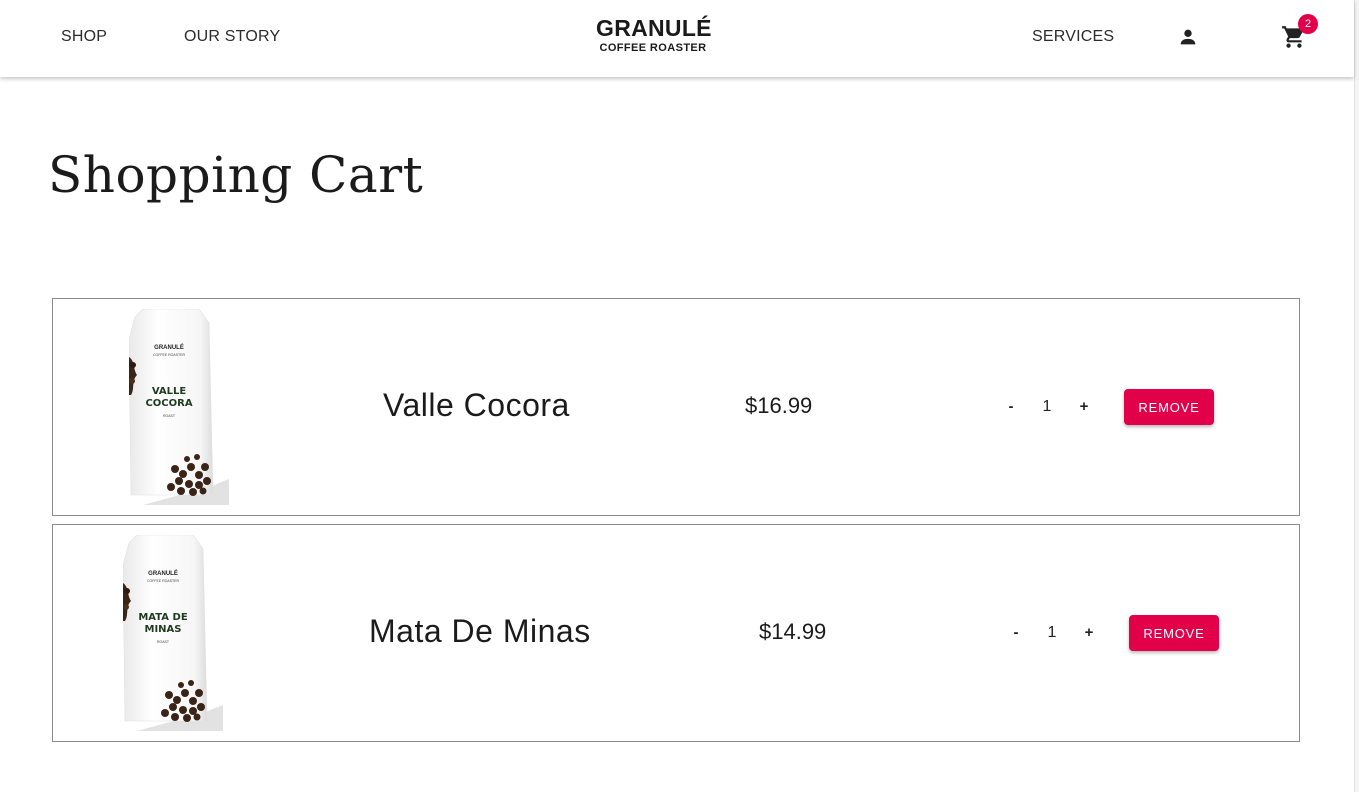  What do you see at coordinates (232, 37) in the screenshot?
I see `nav-our-story-link: OUR STORY` at bounding box center [232, 37].